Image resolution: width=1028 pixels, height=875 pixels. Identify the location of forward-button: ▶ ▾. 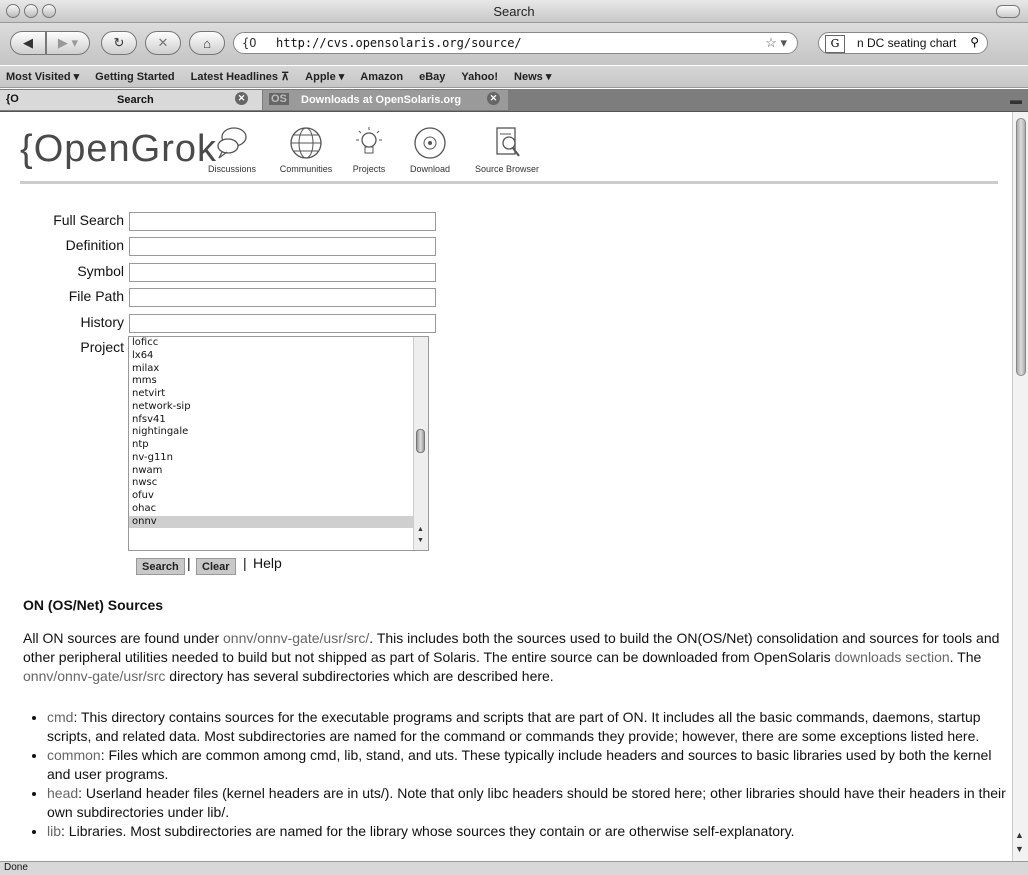
(68, 43).